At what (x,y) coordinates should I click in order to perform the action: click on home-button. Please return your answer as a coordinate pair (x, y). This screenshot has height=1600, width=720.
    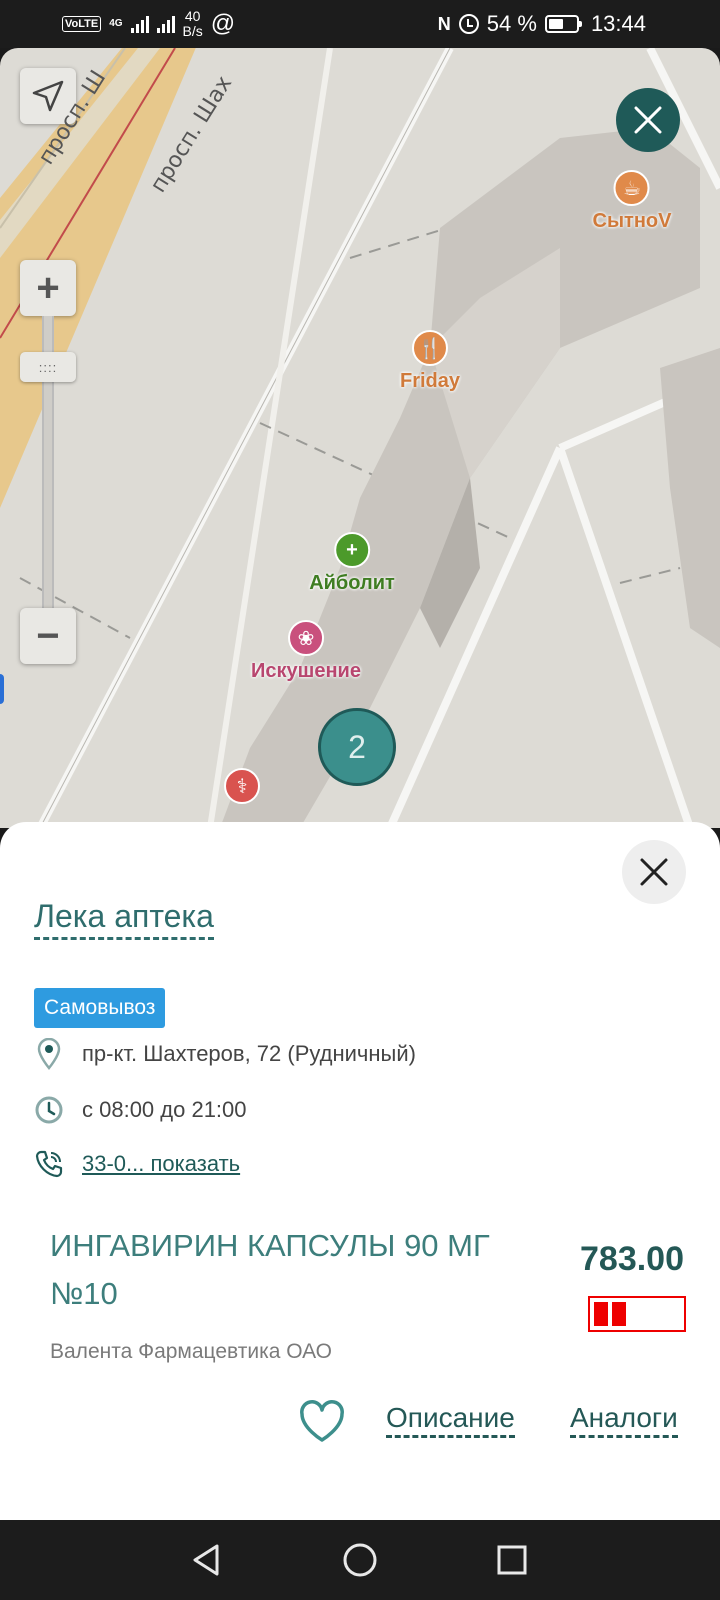
    Looking at the image, I should click on (360, 1560).